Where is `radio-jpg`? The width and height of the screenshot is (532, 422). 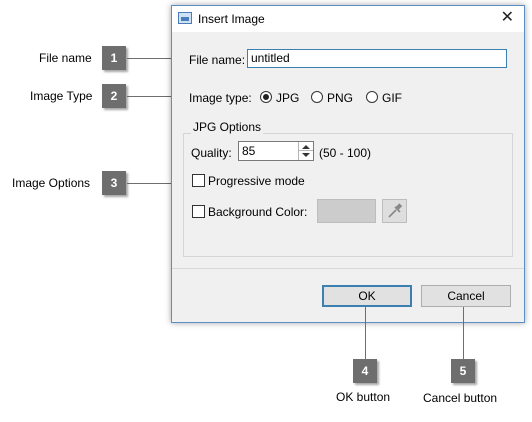
radio-jpg is located at coordinates (266, 97).